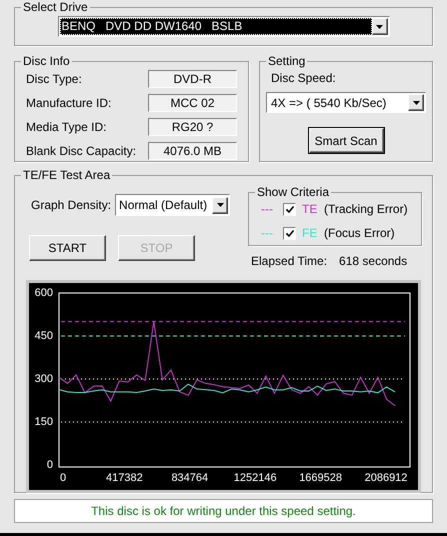 The width and height of the screenshot is (447, 536). I want to click on group-title: Select Drive, so click(55, 7).